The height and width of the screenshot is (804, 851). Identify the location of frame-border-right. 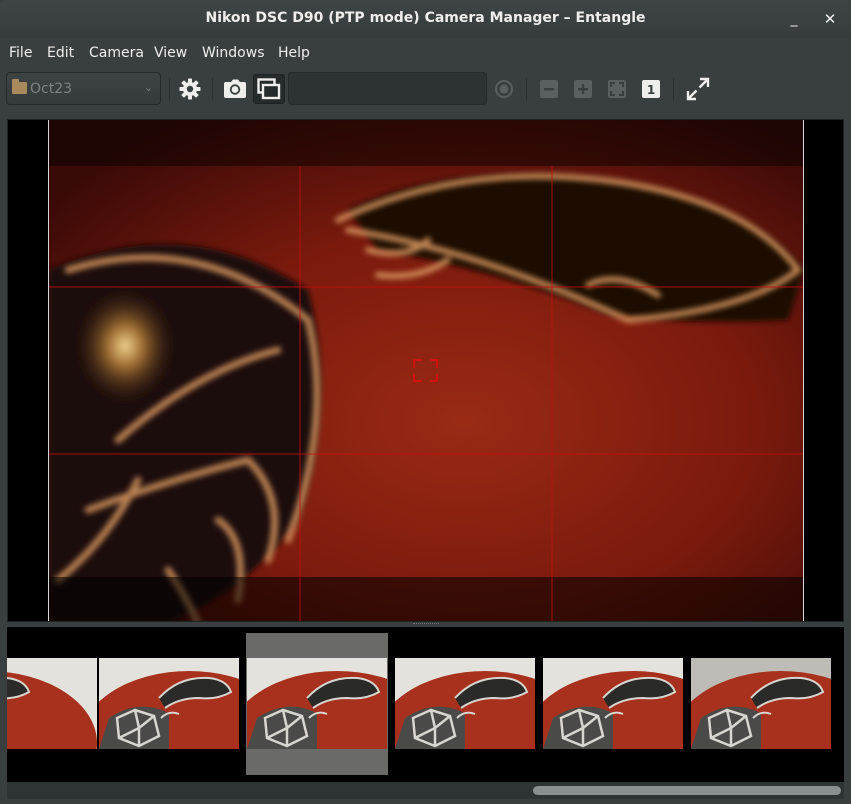
(803, 370).